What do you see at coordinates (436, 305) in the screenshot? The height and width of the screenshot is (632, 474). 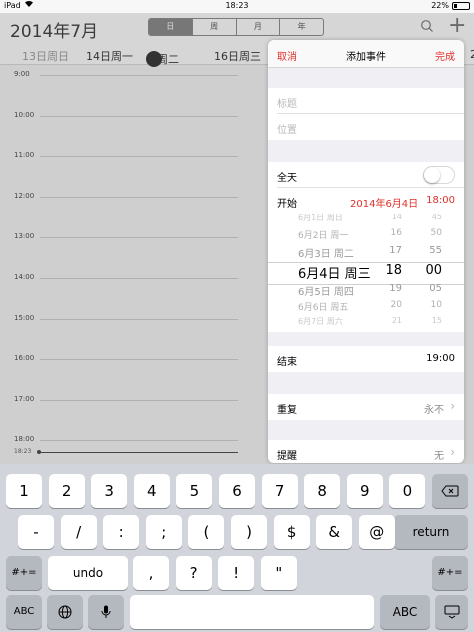 I see `picker-minute: 10` at bounding box center [436, 305].